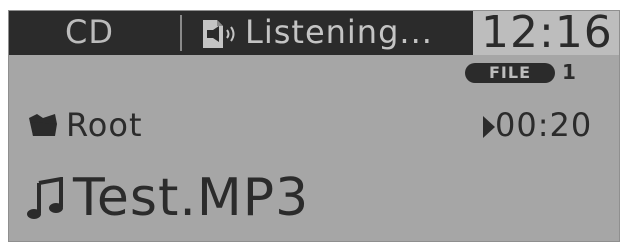  I want to click on clock: 12:16, so click(547, 34).